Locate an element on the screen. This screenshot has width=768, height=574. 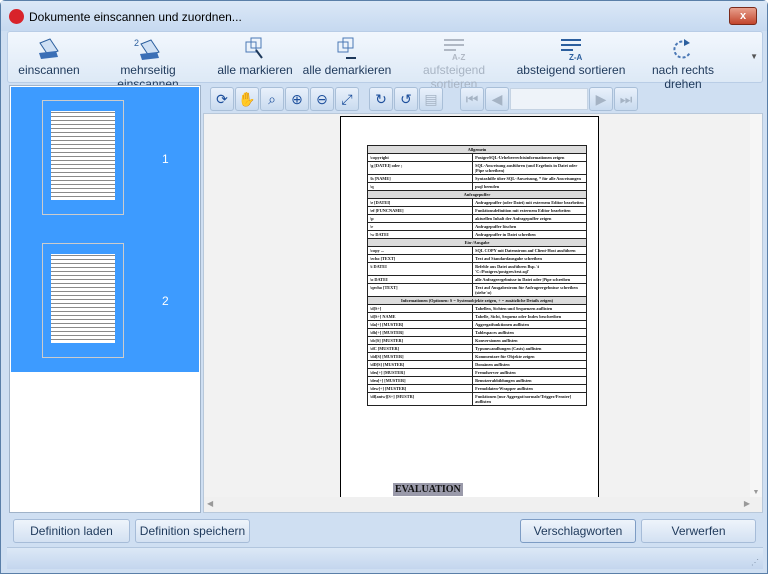
section-header-row: Allgemein is located at coordinates (477, 149).